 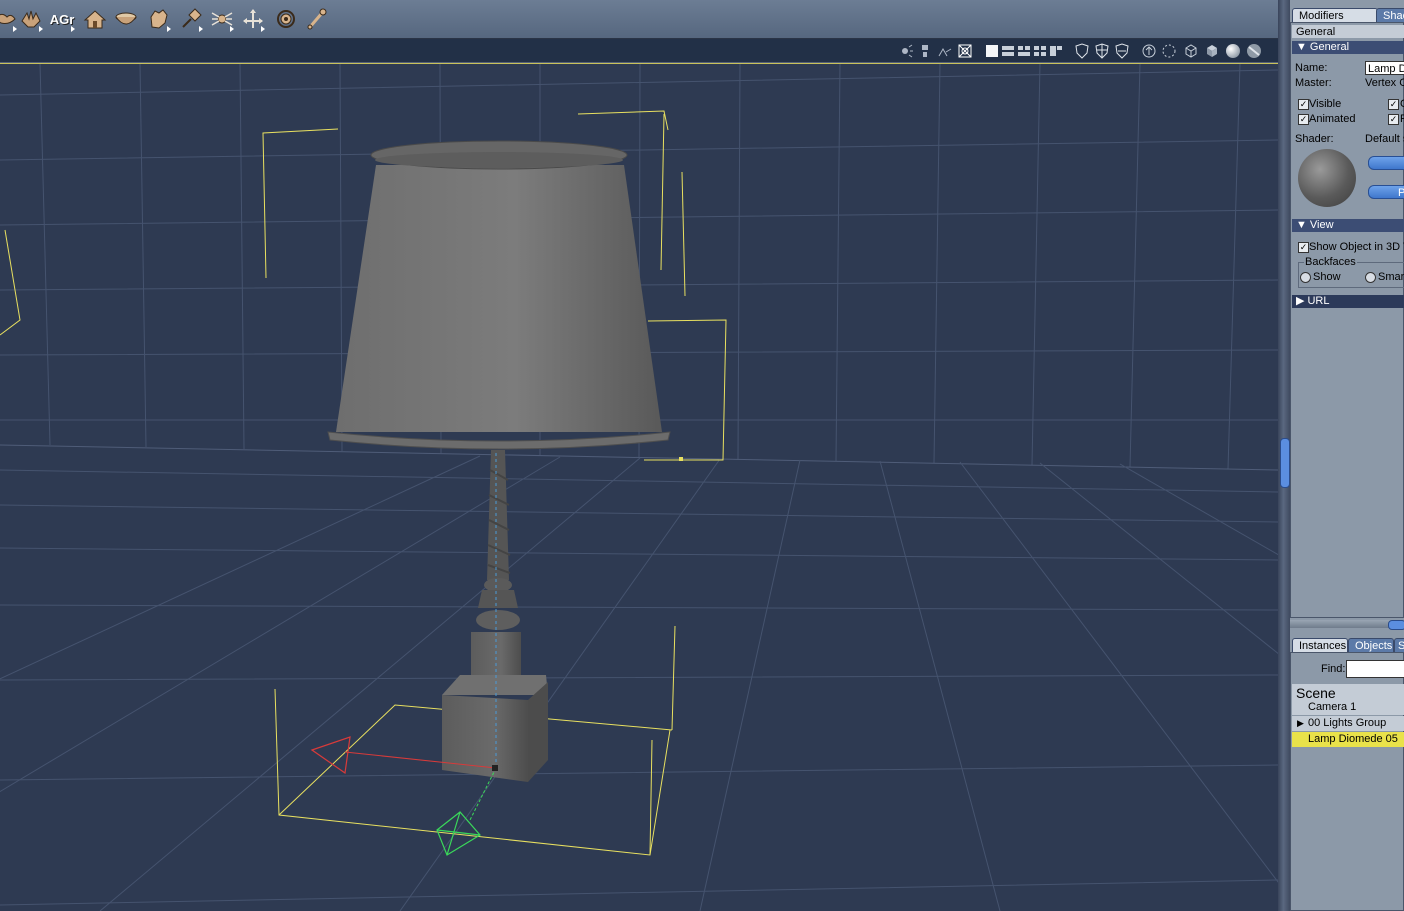 What do you see at coordinates (1300, 301) in the screenshot?
I see `collapsed-arrow-icon: ▶` at bounding box center [1300, 301].